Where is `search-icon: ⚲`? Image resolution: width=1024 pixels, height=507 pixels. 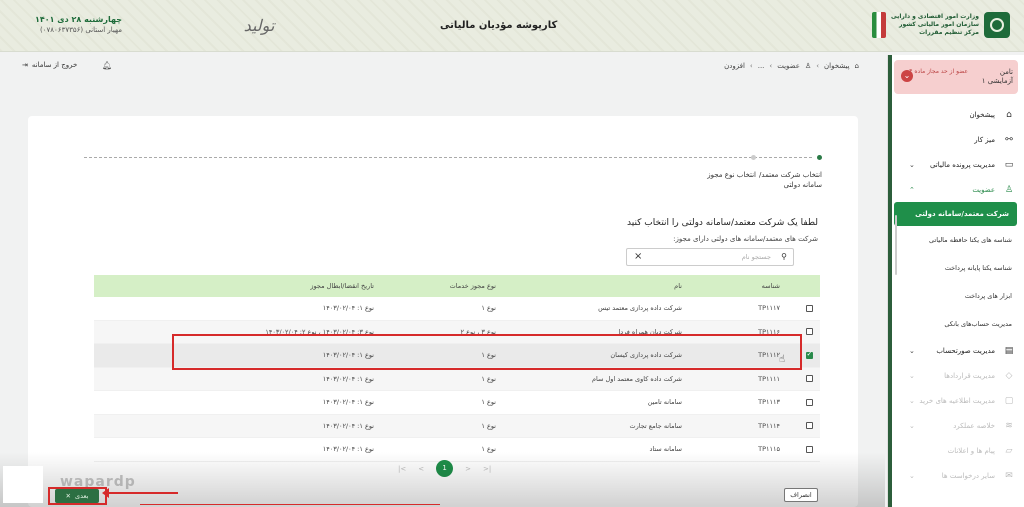 search-icon: ⚲ is located at coordinates (784, 256).